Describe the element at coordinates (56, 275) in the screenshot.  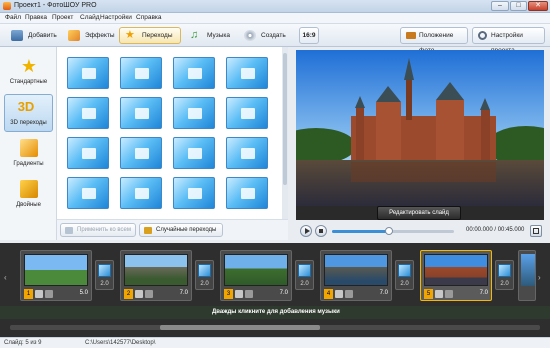
I see `slide-thumbnail-1: 1 5.0` at that location.